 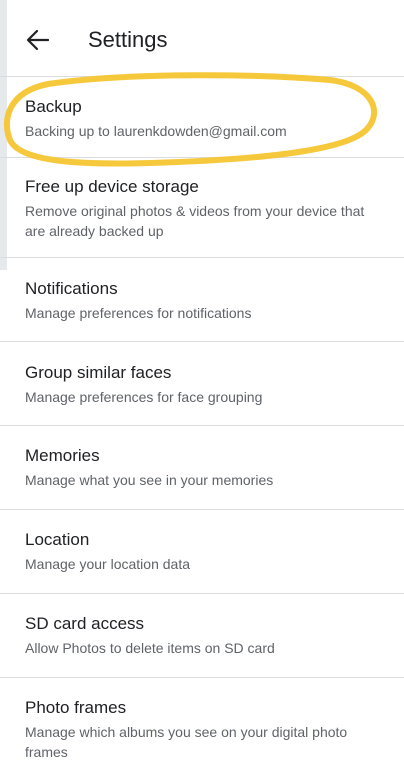 What do you see at coordinates (144, 397) in the screenshot?
I see `settings-item-subtitle: Manage preferences for face grouping` at bounding box center [144, 397].